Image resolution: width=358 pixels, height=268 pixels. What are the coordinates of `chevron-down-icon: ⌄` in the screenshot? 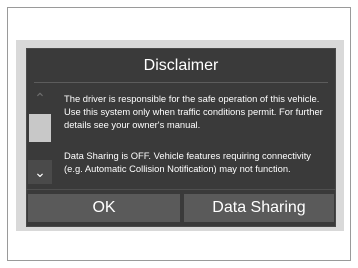 It's located at (40, 172).